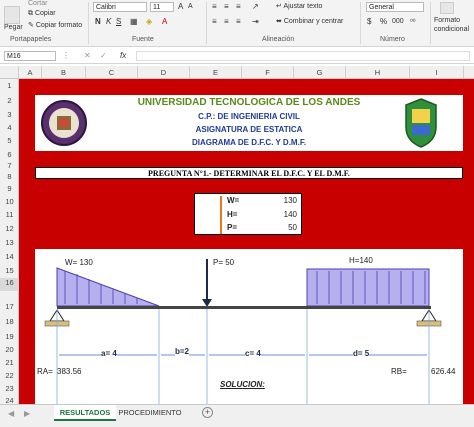 The width and height of the screenshot is (474, 427). I want to click on rb-value: 626.44, so click(443, 371).